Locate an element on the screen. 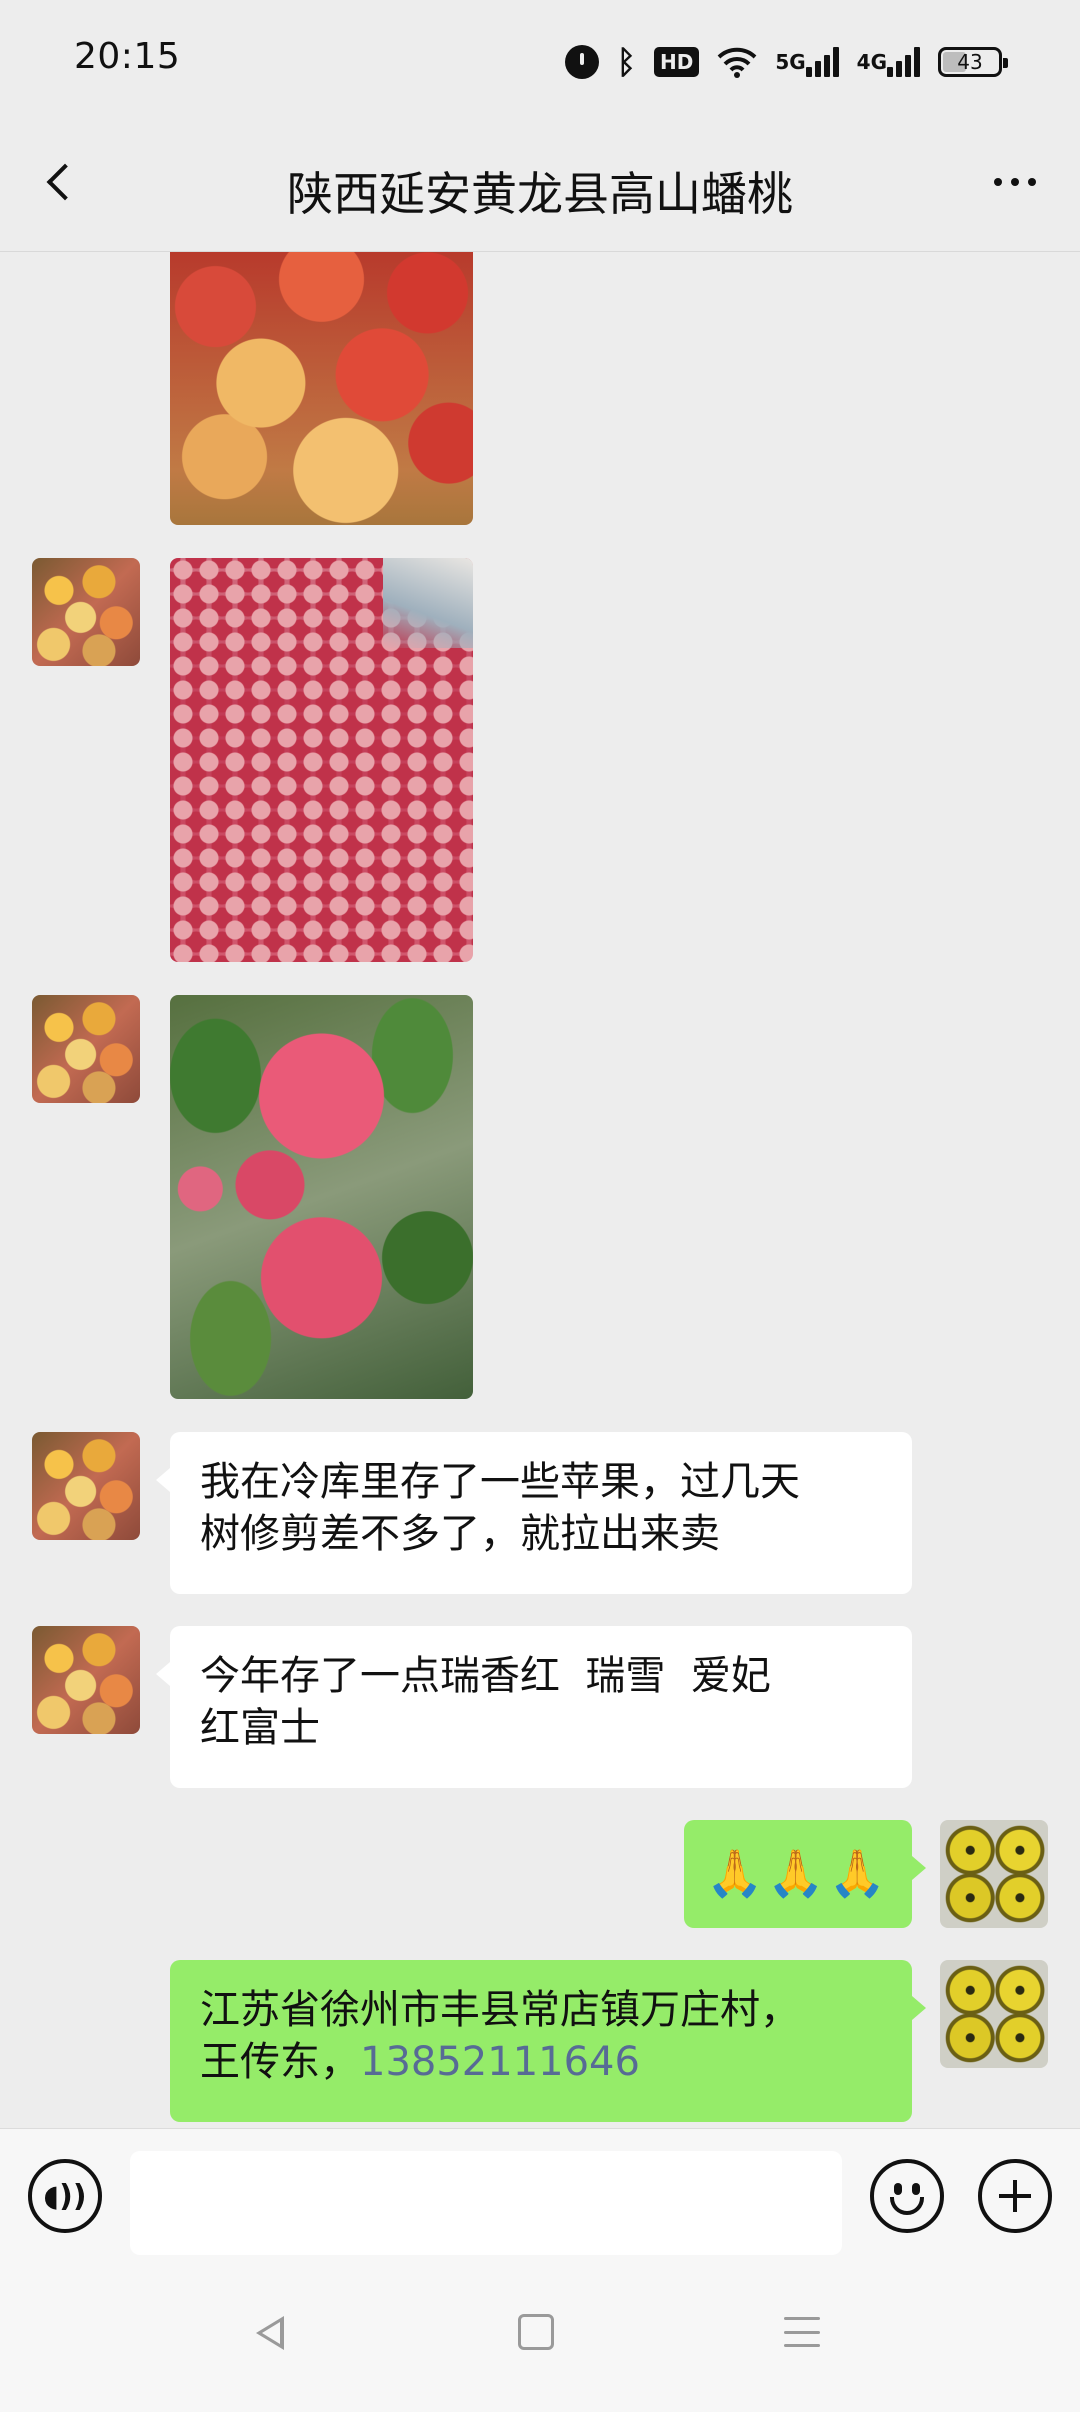 The width and height of the screenshot is (1080, 2412). outgoing-text-message: 江苏省徐州市丰县常店镇万庄村， 王传东，13852111646 is located at coordinates (548, 2041).